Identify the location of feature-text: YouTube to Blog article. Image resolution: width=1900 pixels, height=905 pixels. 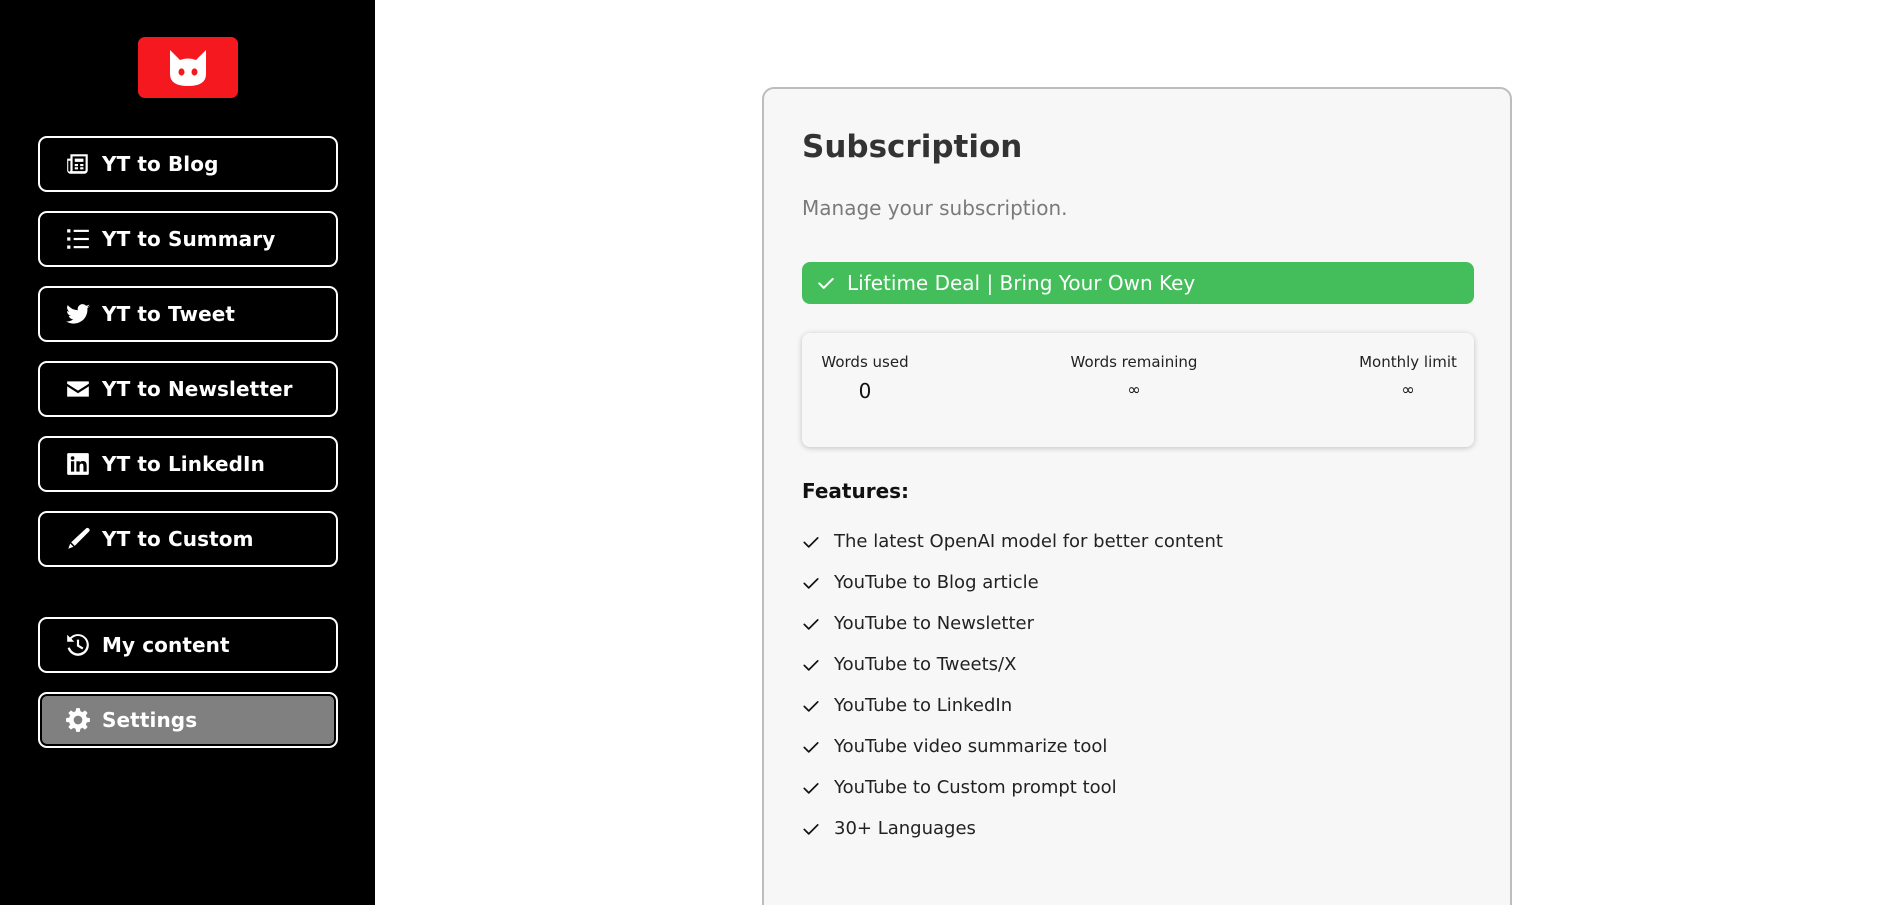
(936, 582).